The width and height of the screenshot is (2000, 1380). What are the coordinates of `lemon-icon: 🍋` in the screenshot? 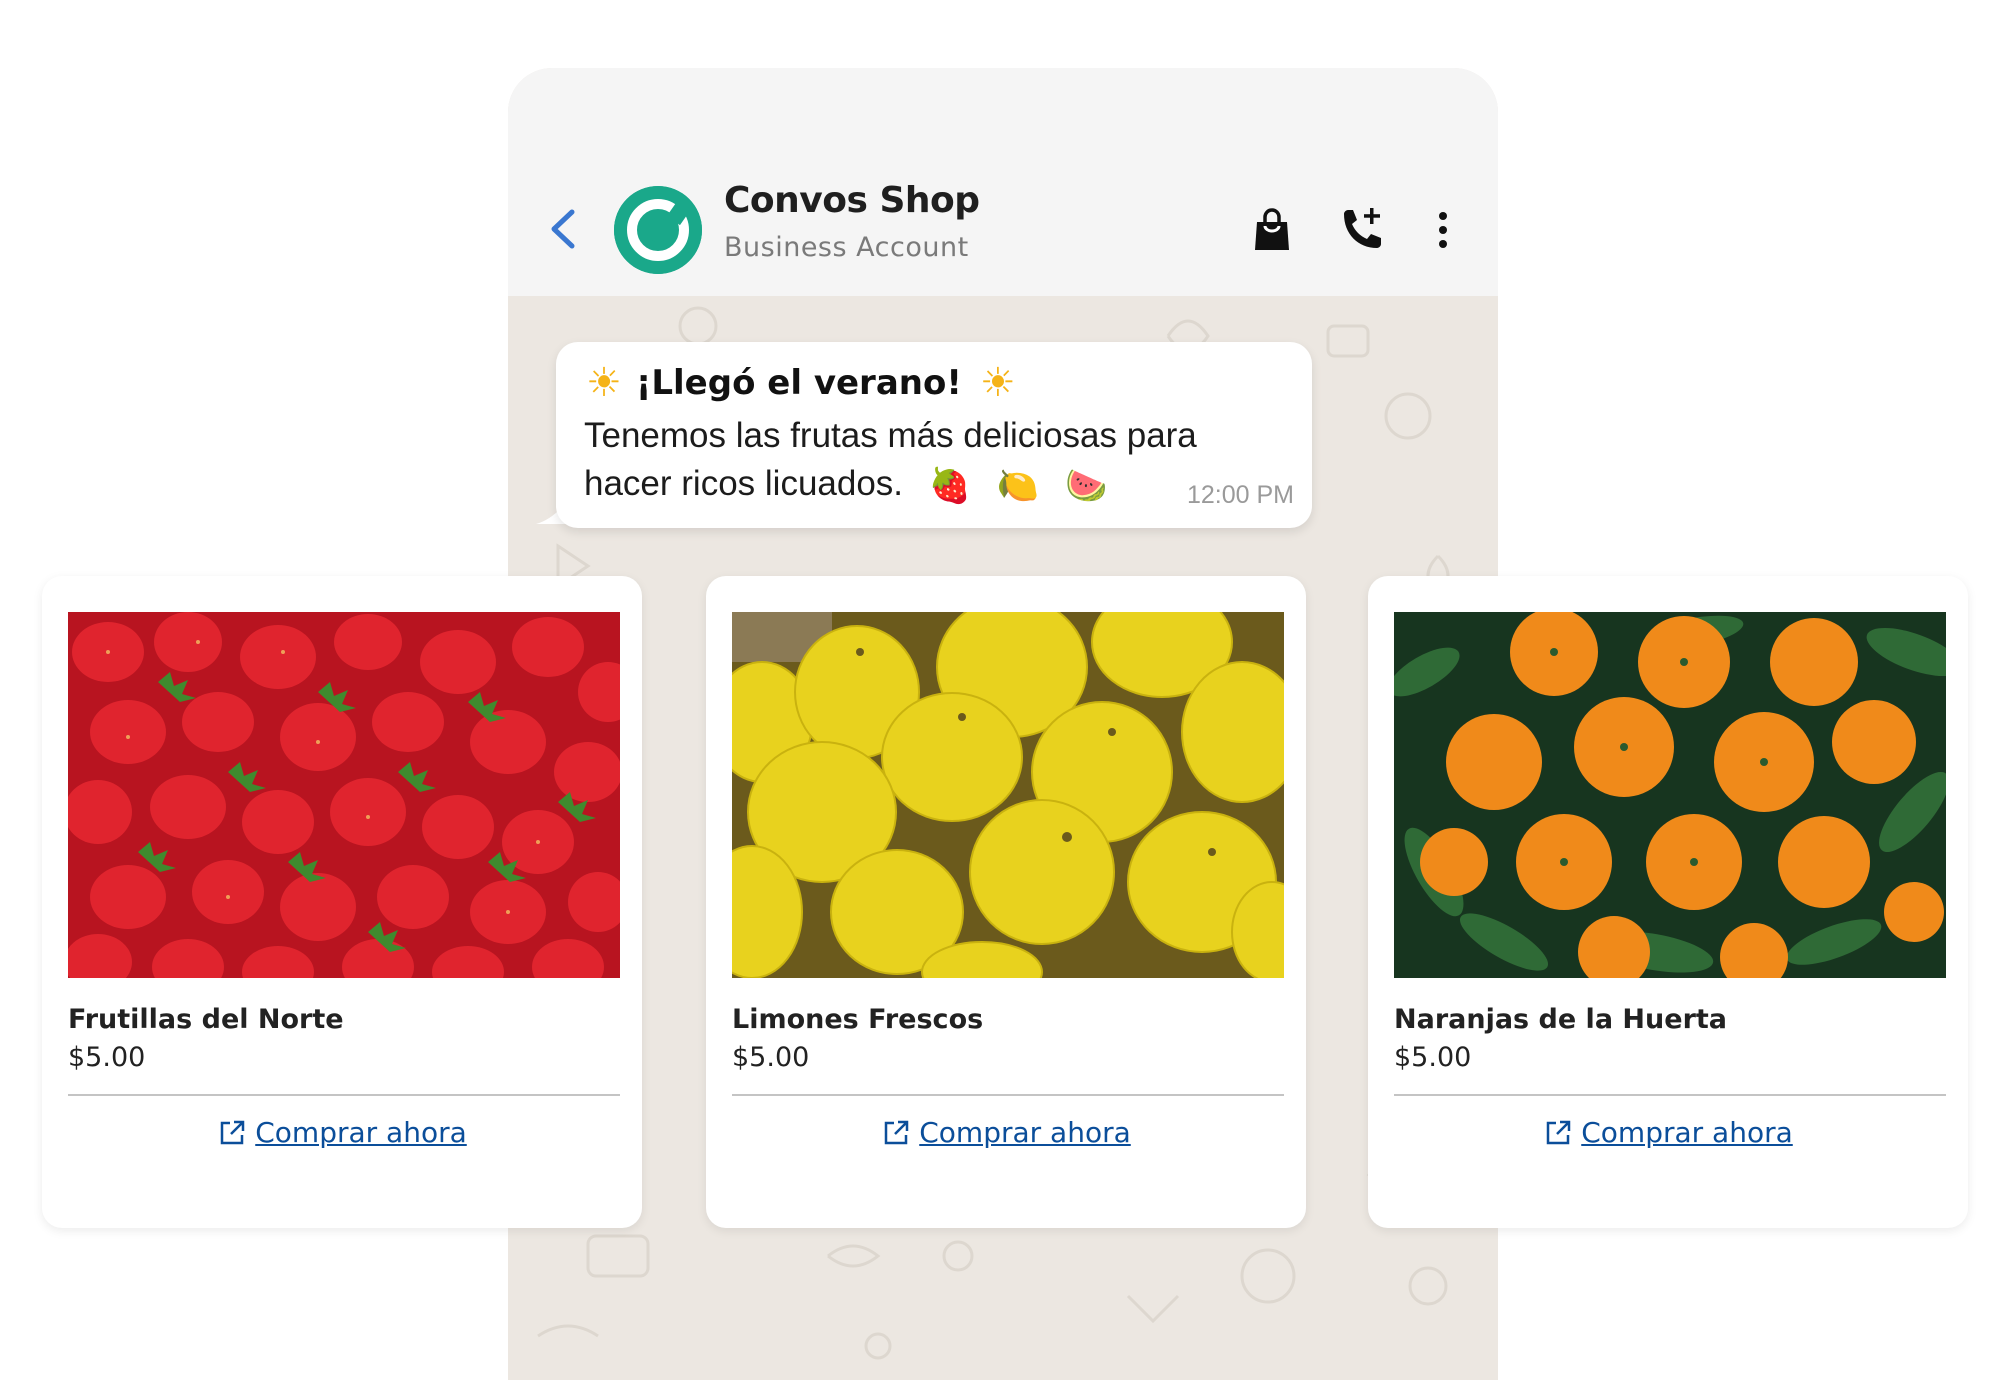 It's located at (1018, 485).